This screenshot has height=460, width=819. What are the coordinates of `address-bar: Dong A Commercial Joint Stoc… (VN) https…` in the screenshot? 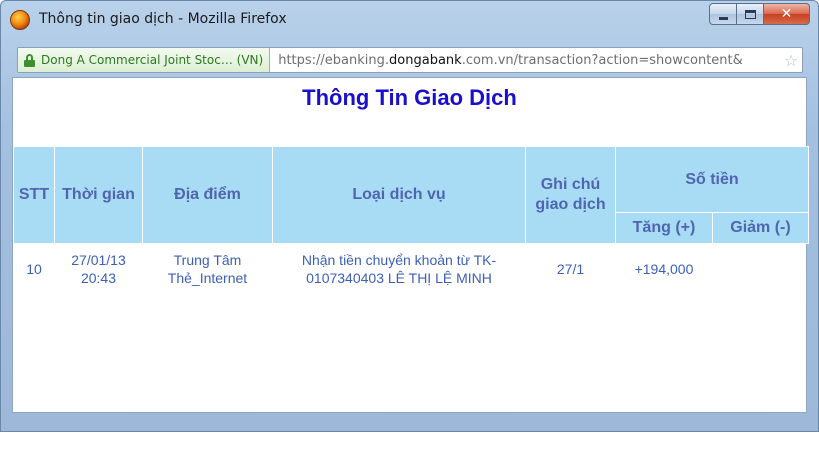 It's located at (410, 60).